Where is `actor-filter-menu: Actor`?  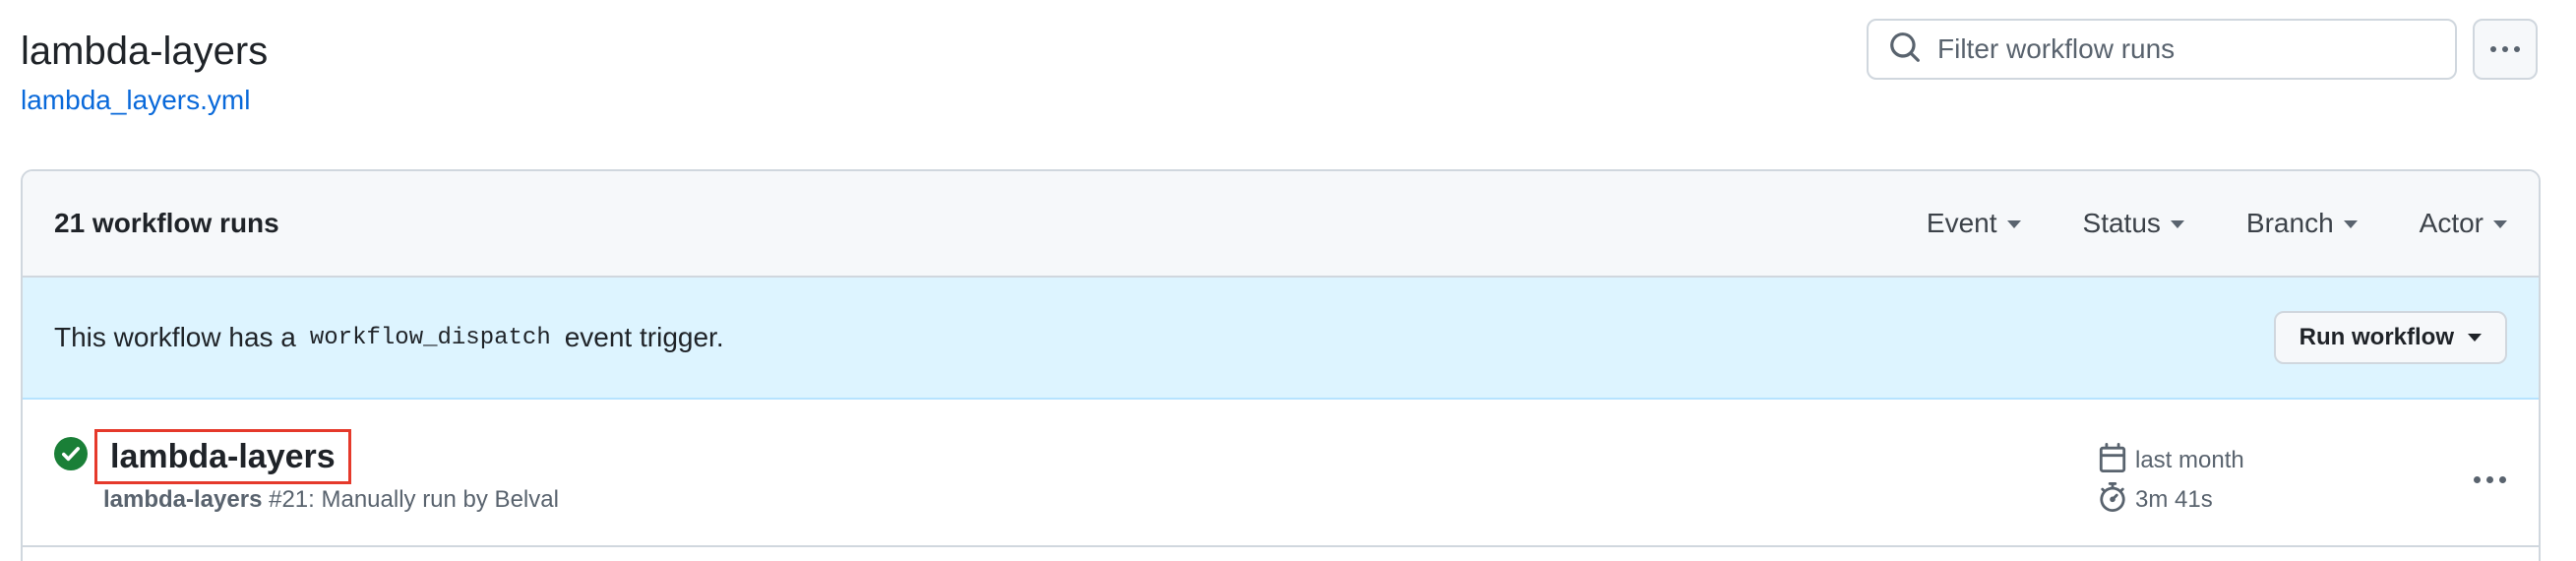
actor-filter-menu: Actor is located at coordinates (2463, 223).